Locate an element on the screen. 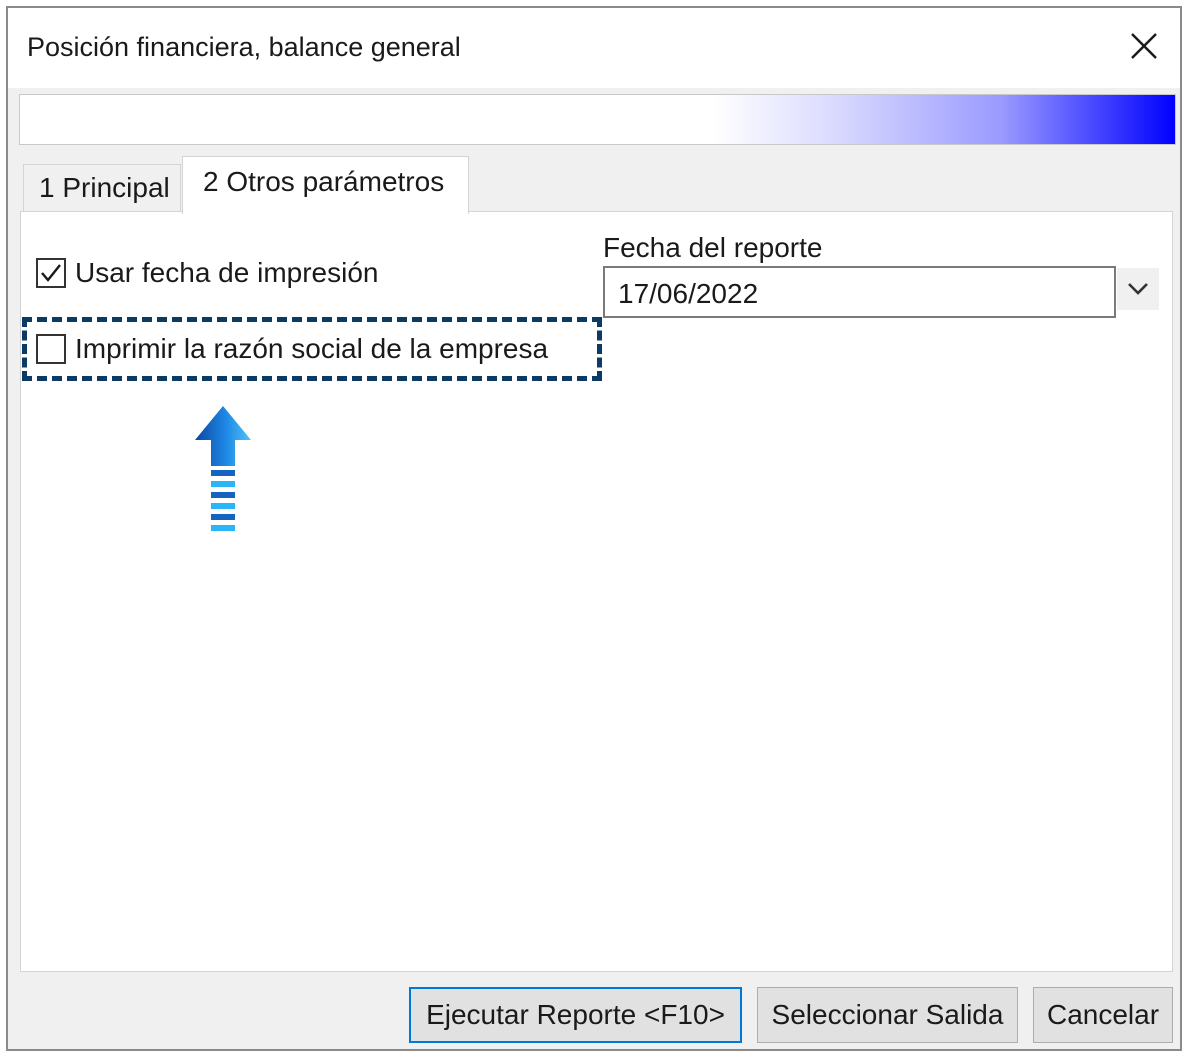  print-company-name-checkbox is located at coordinates (51, 349).